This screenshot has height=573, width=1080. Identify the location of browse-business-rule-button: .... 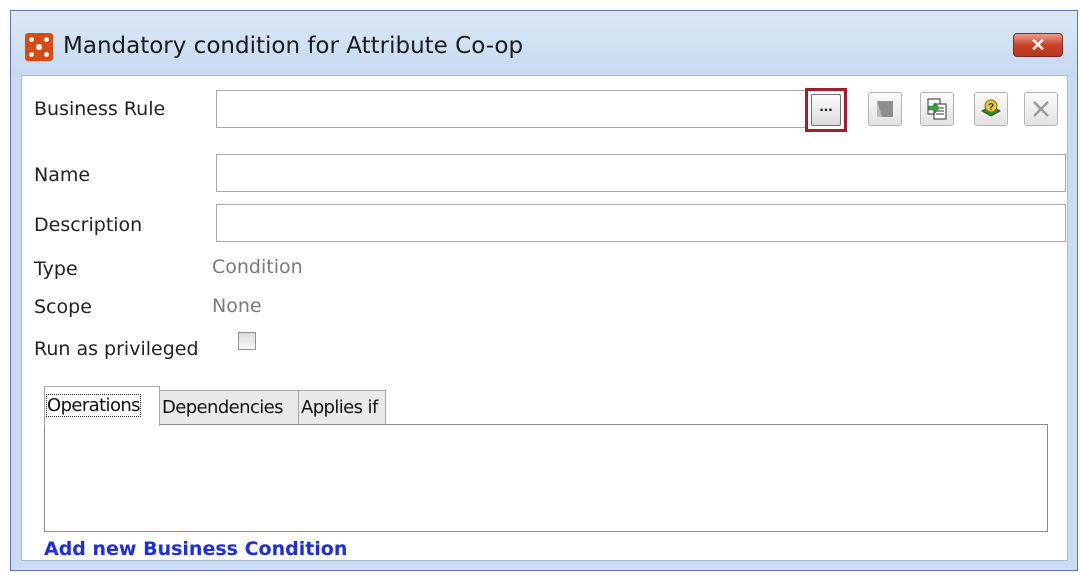
(826, 110).